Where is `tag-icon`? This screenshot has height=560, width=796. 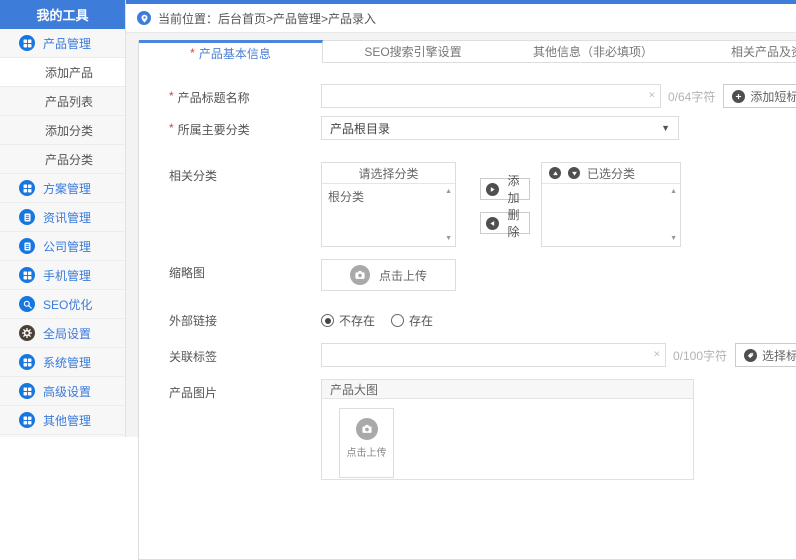
tag-icon is located at coordinates (751, 355).